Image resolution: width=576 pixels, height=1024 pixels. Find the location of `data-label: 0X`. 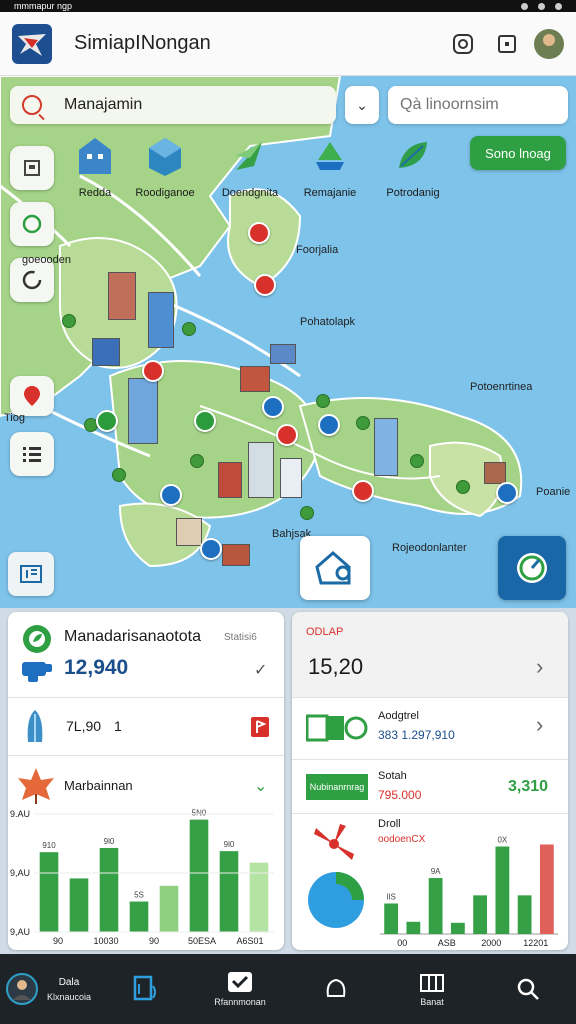

data-label: 0X is located at coordinates (502, 840).